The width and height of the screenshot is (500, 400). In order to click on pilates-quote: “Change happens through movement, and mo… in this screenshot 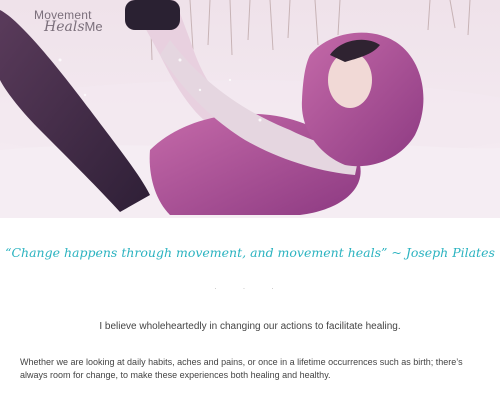, I will do `click(250, 252)`.